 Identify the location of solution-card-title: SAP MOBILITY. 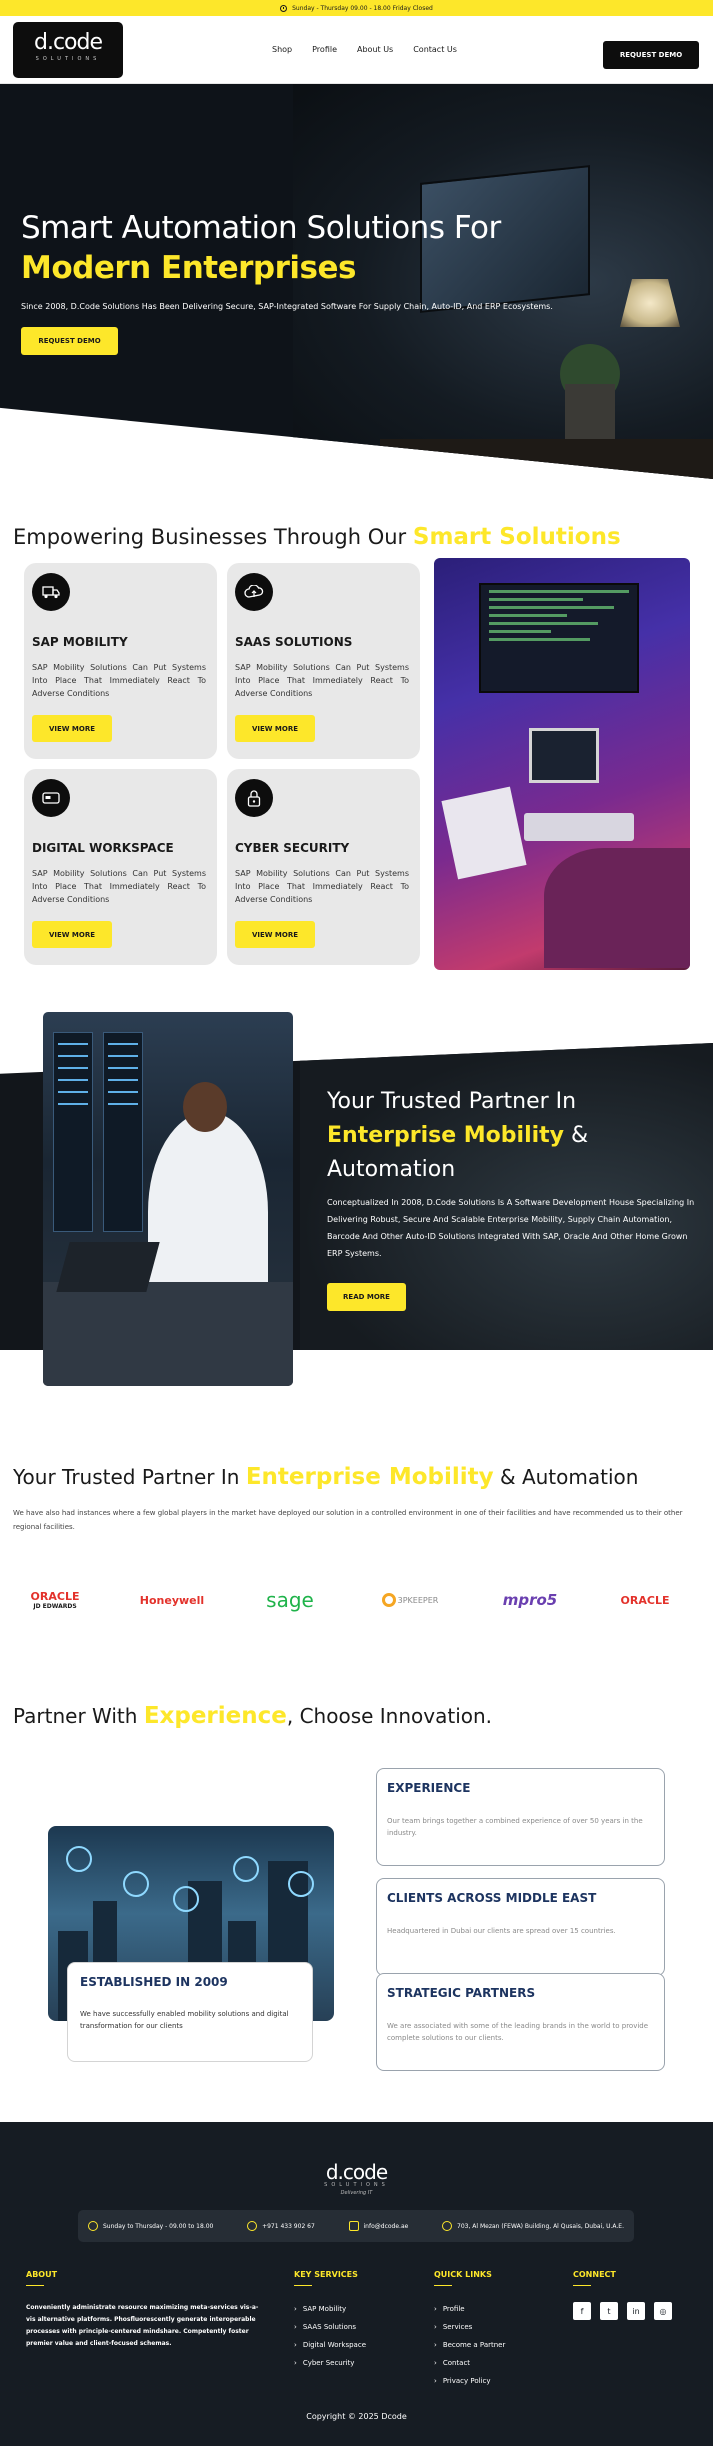
(80, 642).